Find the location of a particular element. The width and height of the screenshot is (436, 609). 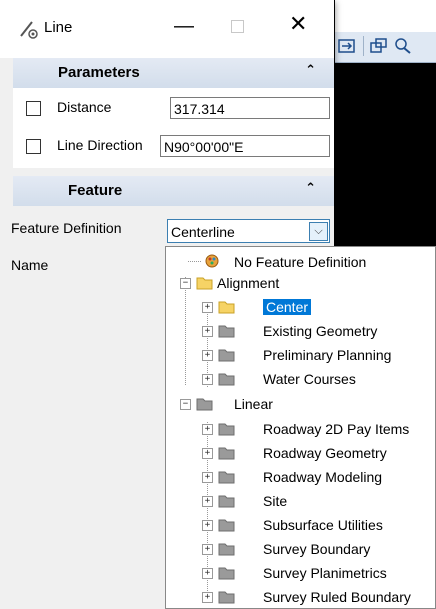

tree-item-label: Alignment is located at coordinates (248, 283).